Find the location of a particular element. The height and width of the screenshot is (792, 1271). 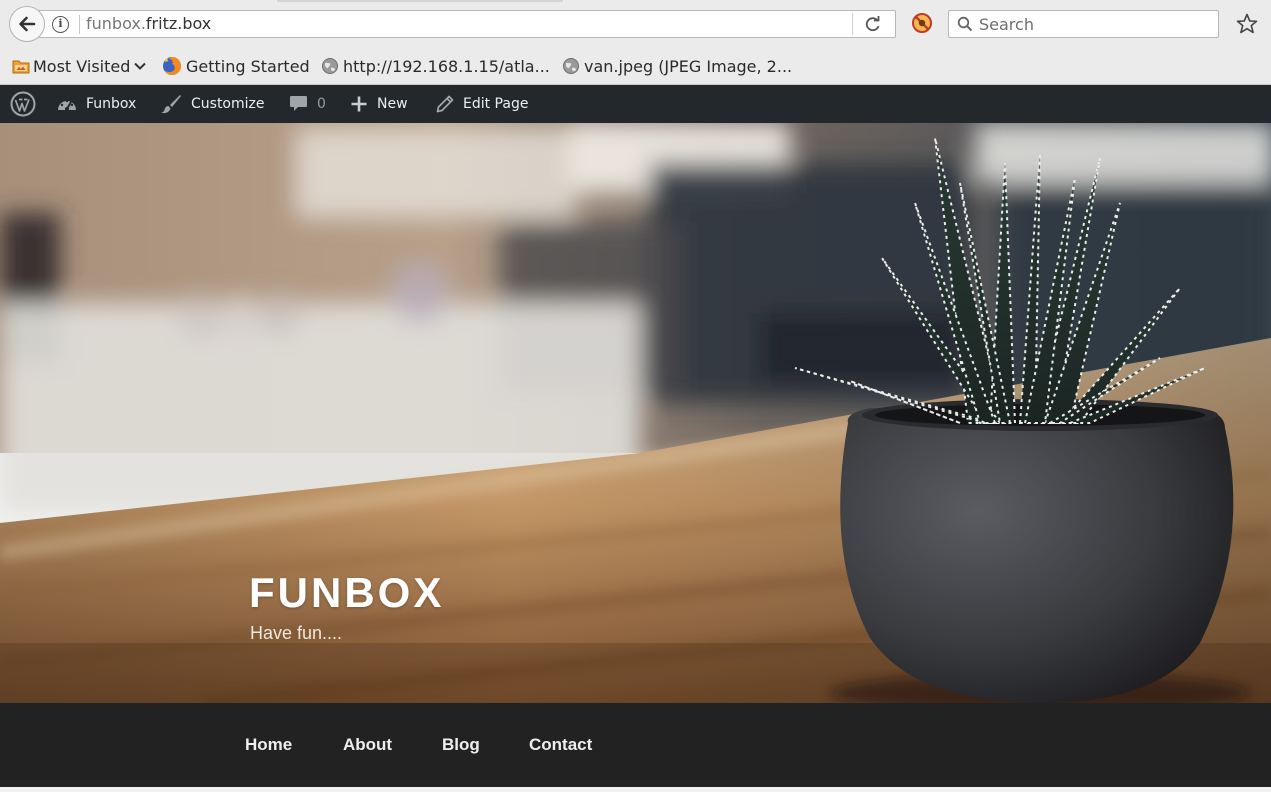

admin-comments-link: 0 is located at coordinates (307, 104).